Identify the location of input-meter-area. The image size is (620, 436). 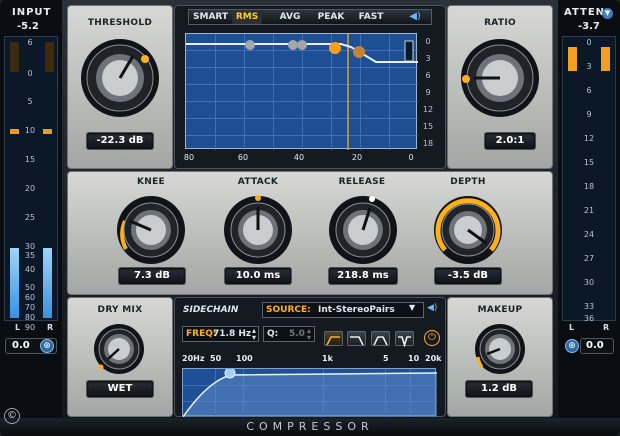
(31, 178).